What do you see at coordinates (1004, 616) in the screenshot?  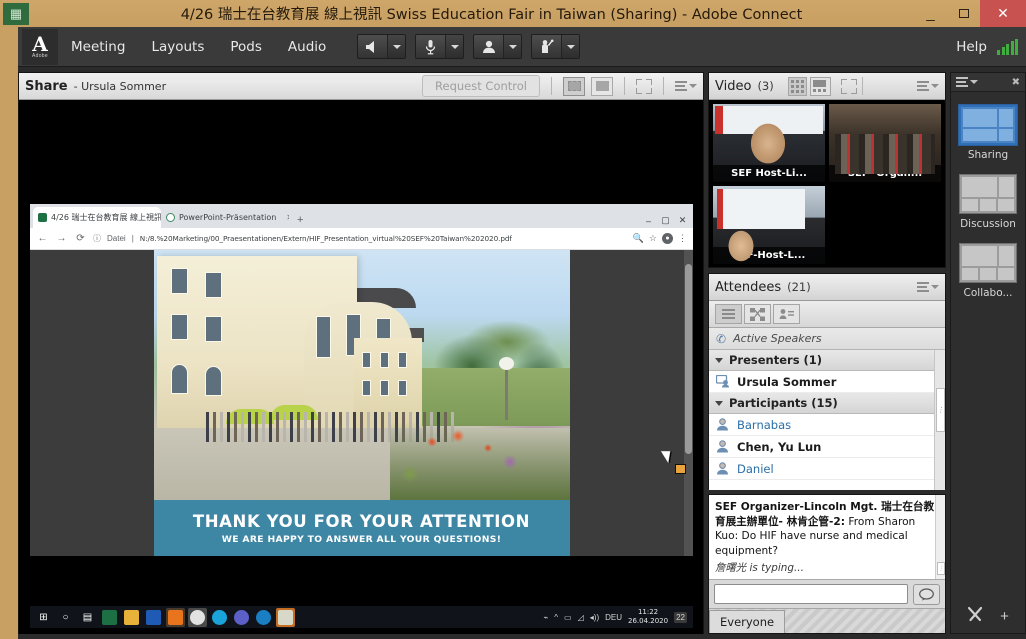 I see `add-layout-icon: +` at bounding box center [1004, 616].